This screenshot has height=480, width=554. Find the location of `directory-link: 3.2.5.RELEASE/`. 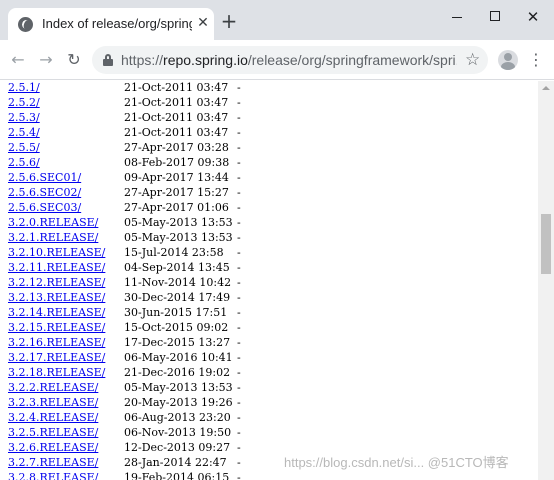

directory-link: 3.2.5.RELEASE/ is located at coordinates (53, 432).